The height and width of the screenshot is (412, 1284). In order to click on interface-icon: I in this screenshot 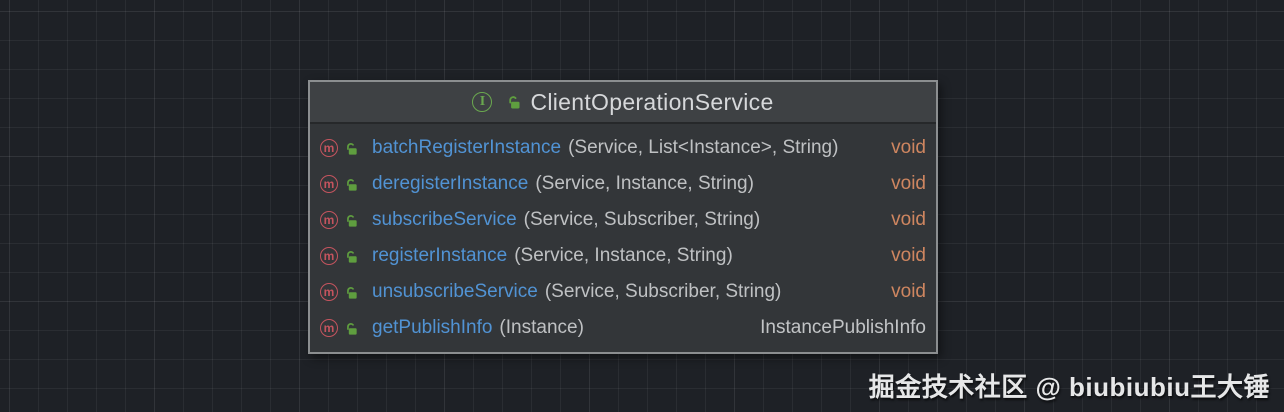, I will do `click(482, 102)`.